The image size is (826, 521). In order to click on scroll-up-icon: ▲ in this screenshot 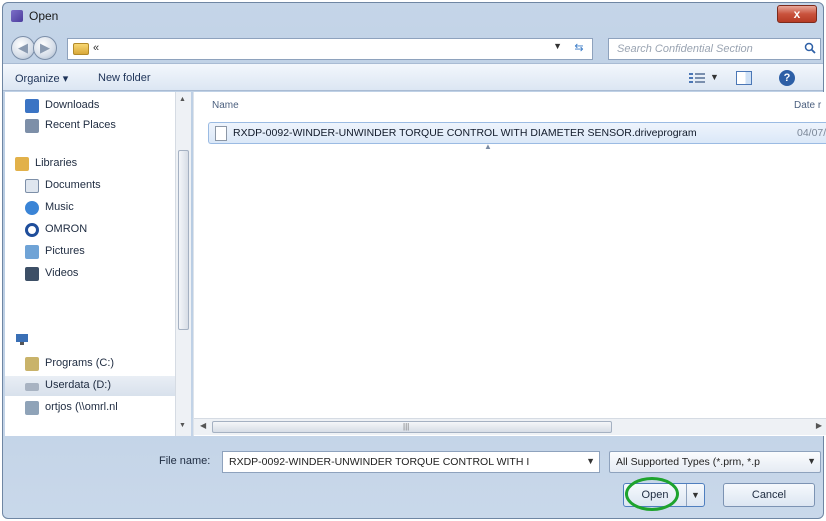, I will do `click(182, 99)`.